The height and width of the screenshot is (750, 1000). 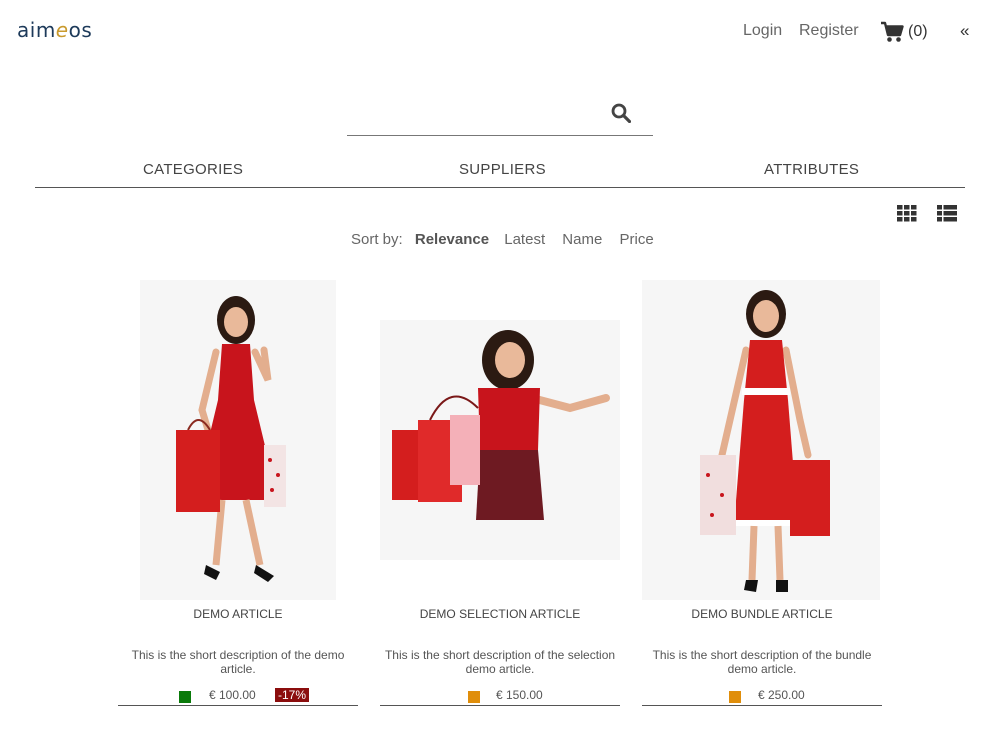 I want to click on product-price-row: € 250.00, so click(x=762, y=697).